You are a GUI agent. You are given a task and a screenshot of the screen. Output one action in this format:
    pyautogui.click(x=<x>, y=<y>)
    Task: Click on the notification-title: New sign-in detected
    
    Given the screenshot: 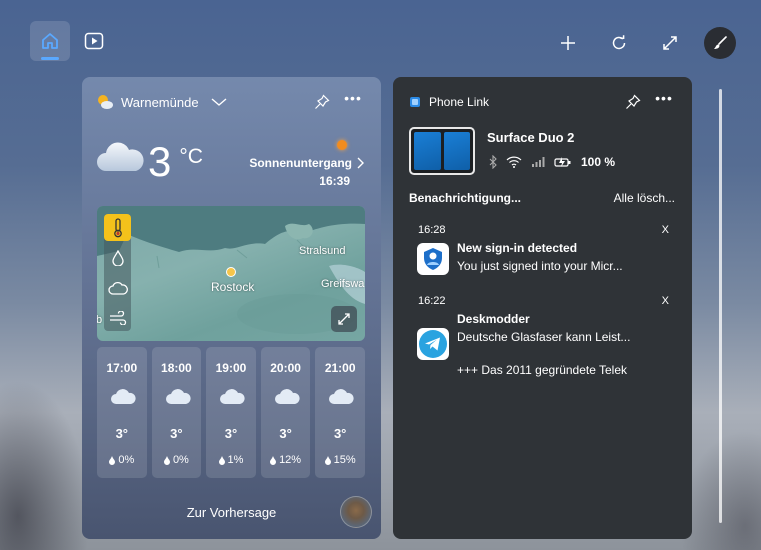 What is the action you would take?
    pyautogui.click(x=517, y=248)
    